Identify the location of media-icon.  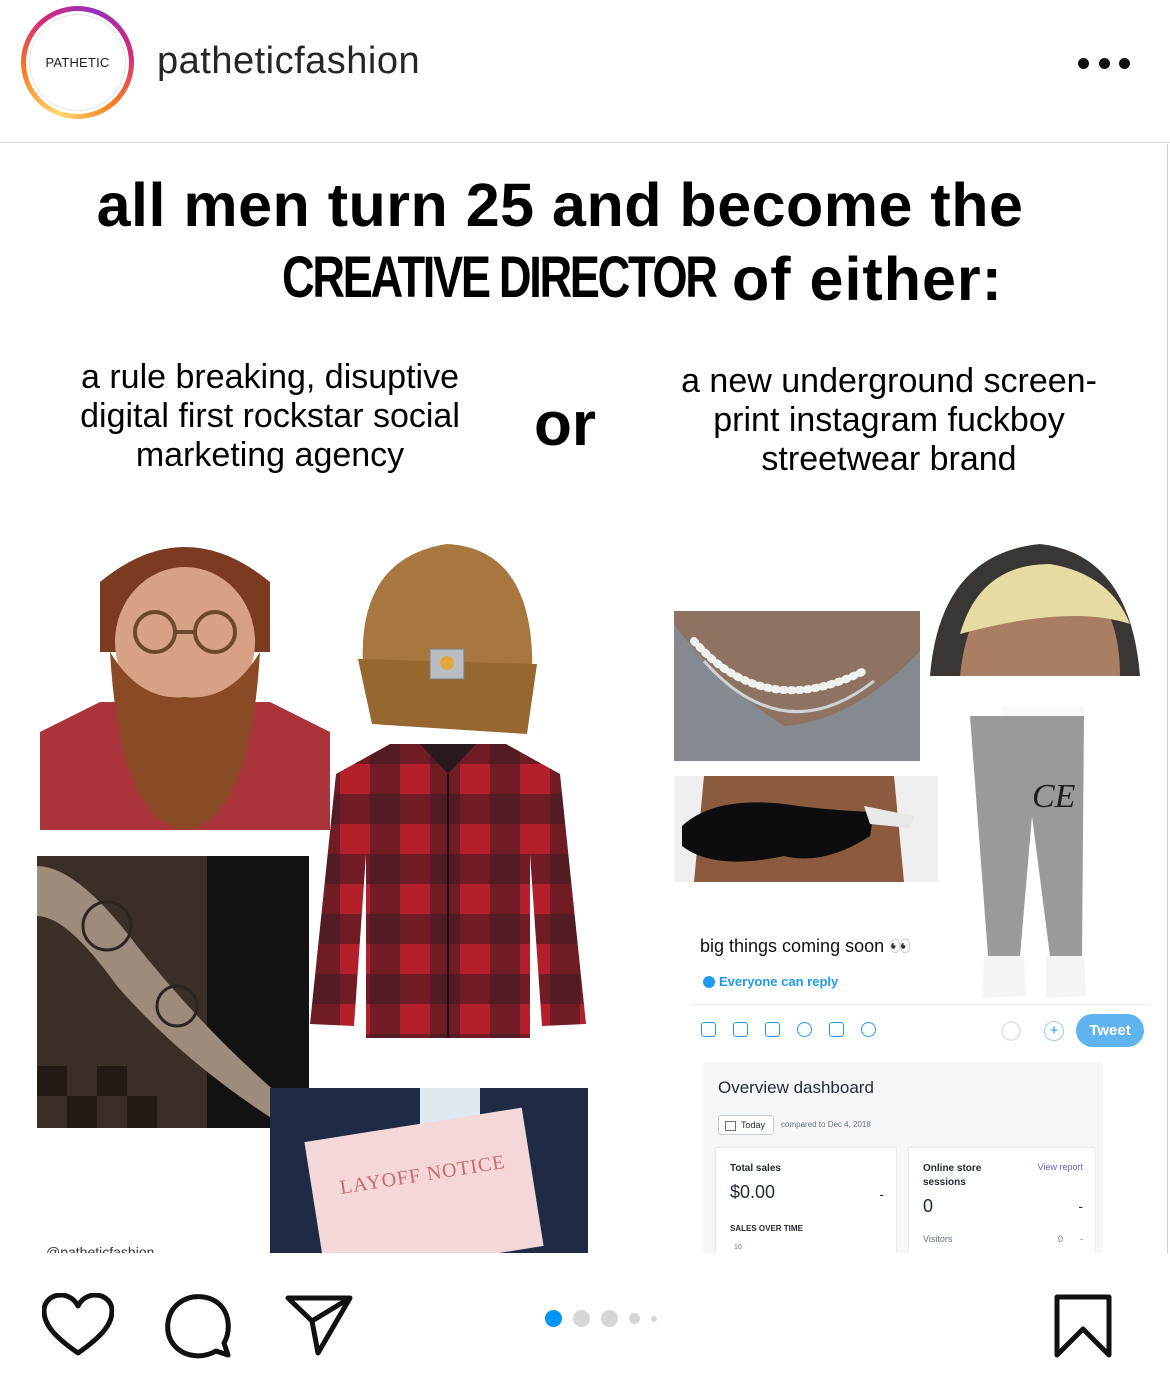
(708, 1029).